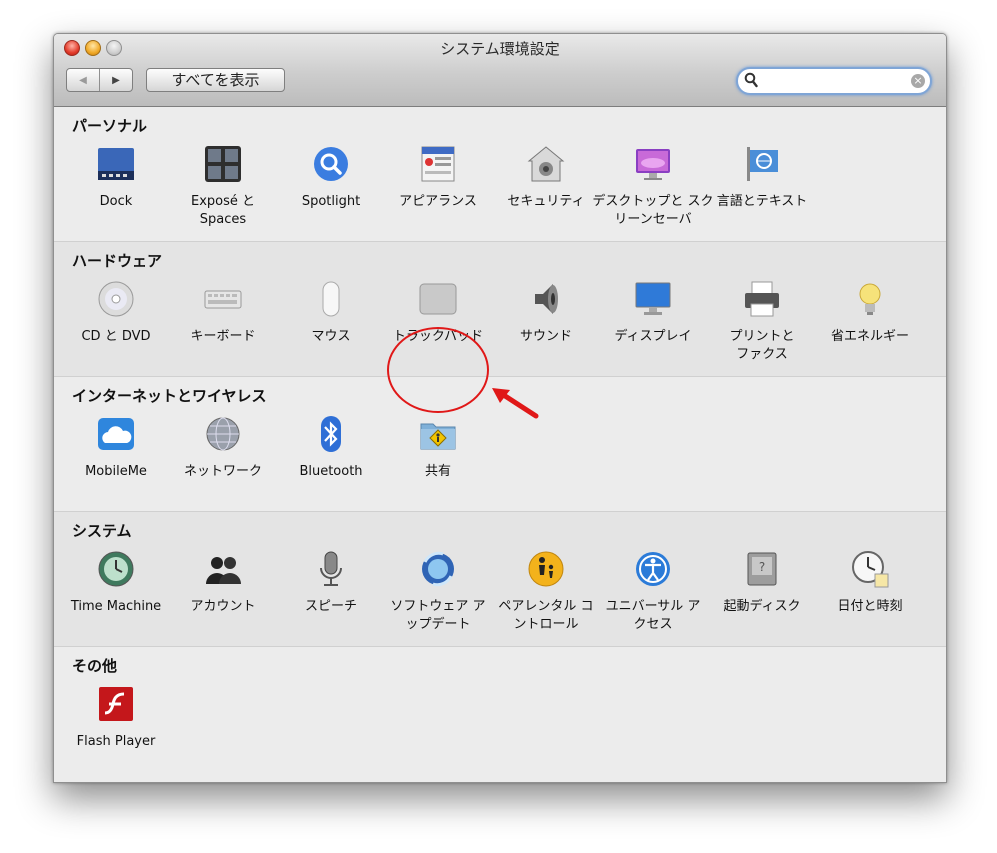 This screenshot has height=853, width=997. Describe the element at coordinates (110, 126) in the screenshot. I see `section-title: パーソナル` at that location.